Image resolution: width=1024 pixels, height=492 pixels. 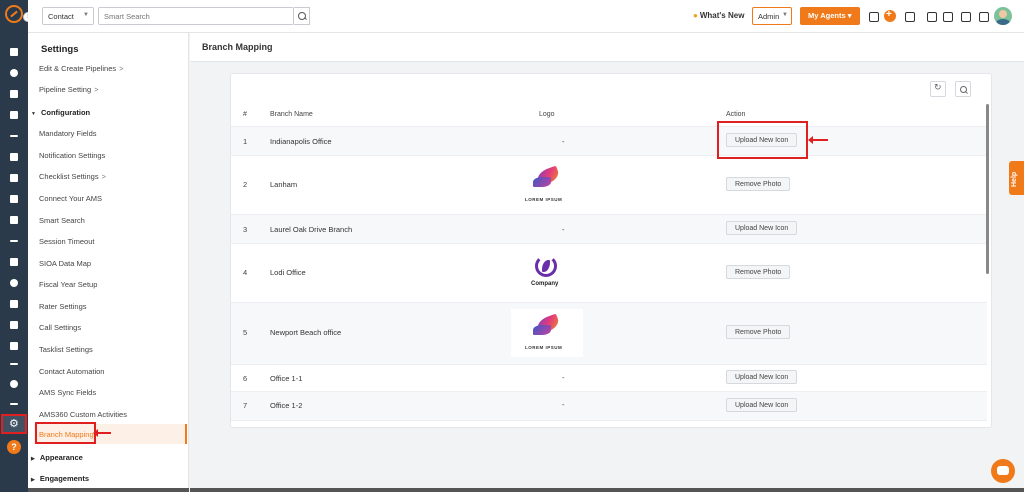 I want to click on sidebar-item-edit-create-pipelines: Edit & Create Pipelines >, so click(x=81, y=68).